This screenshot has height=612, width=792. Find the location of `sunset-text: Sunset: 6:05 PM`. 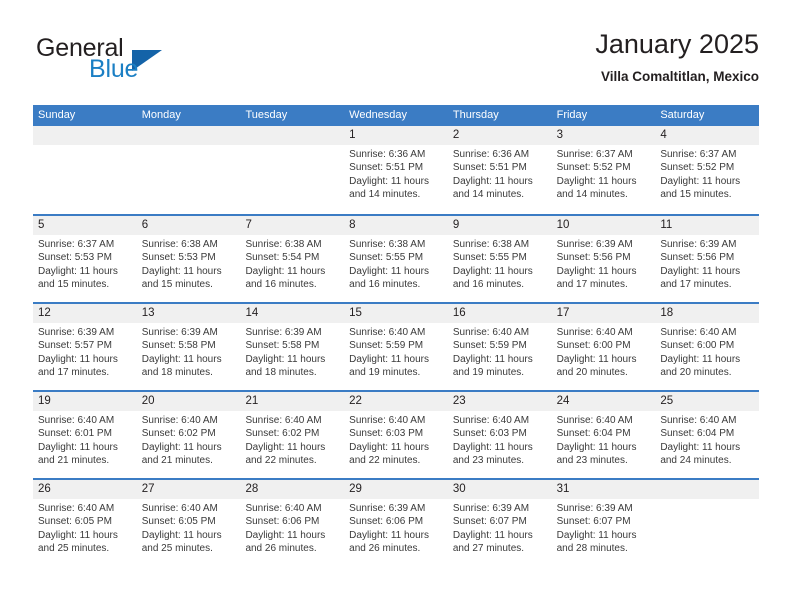

sunset-text: Sunset: 6:05 PM is located at coordinates (178, 522).